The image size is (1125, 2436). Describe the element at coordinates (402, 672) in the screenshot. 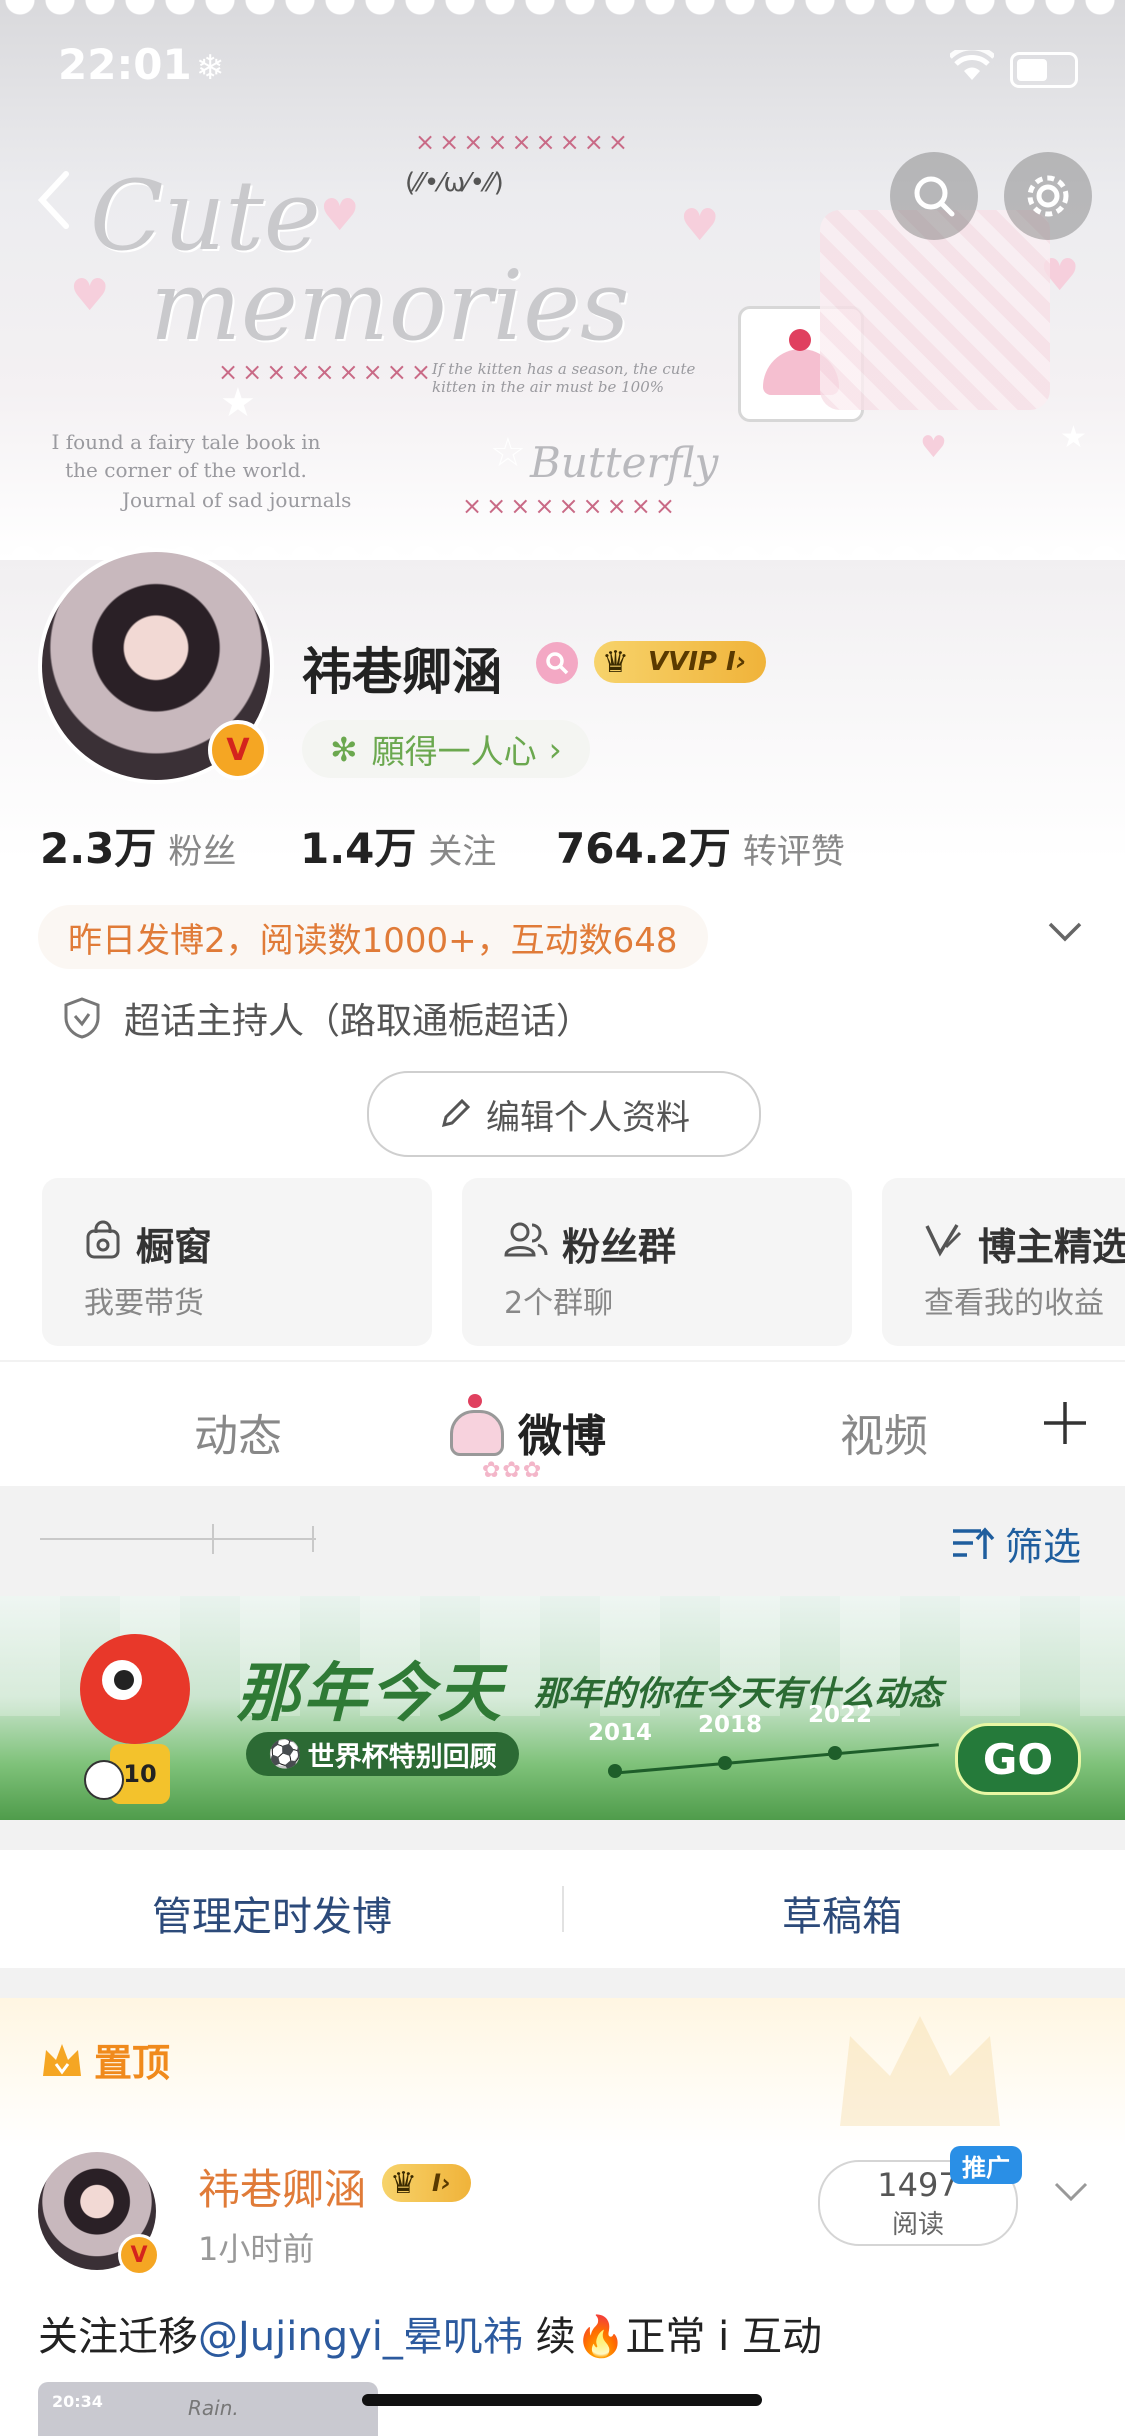

I see `user-name: 祎巷卿涵` at that location.